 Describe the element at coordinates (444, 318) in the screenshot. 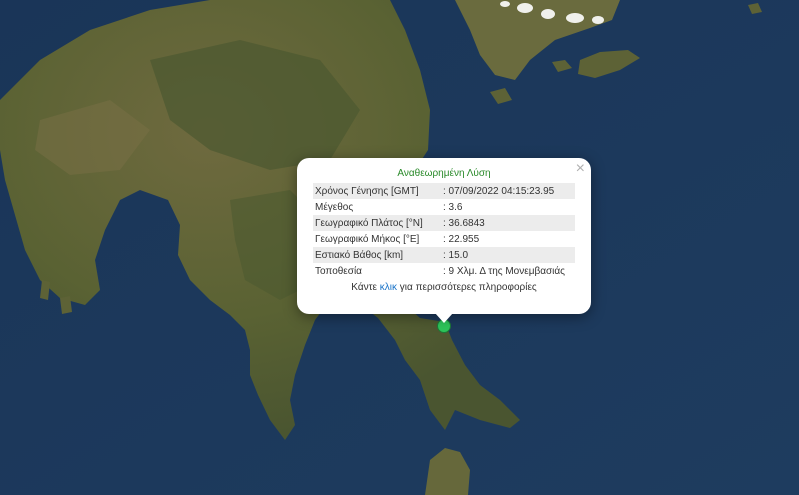

I see `popup-tip` at that location.